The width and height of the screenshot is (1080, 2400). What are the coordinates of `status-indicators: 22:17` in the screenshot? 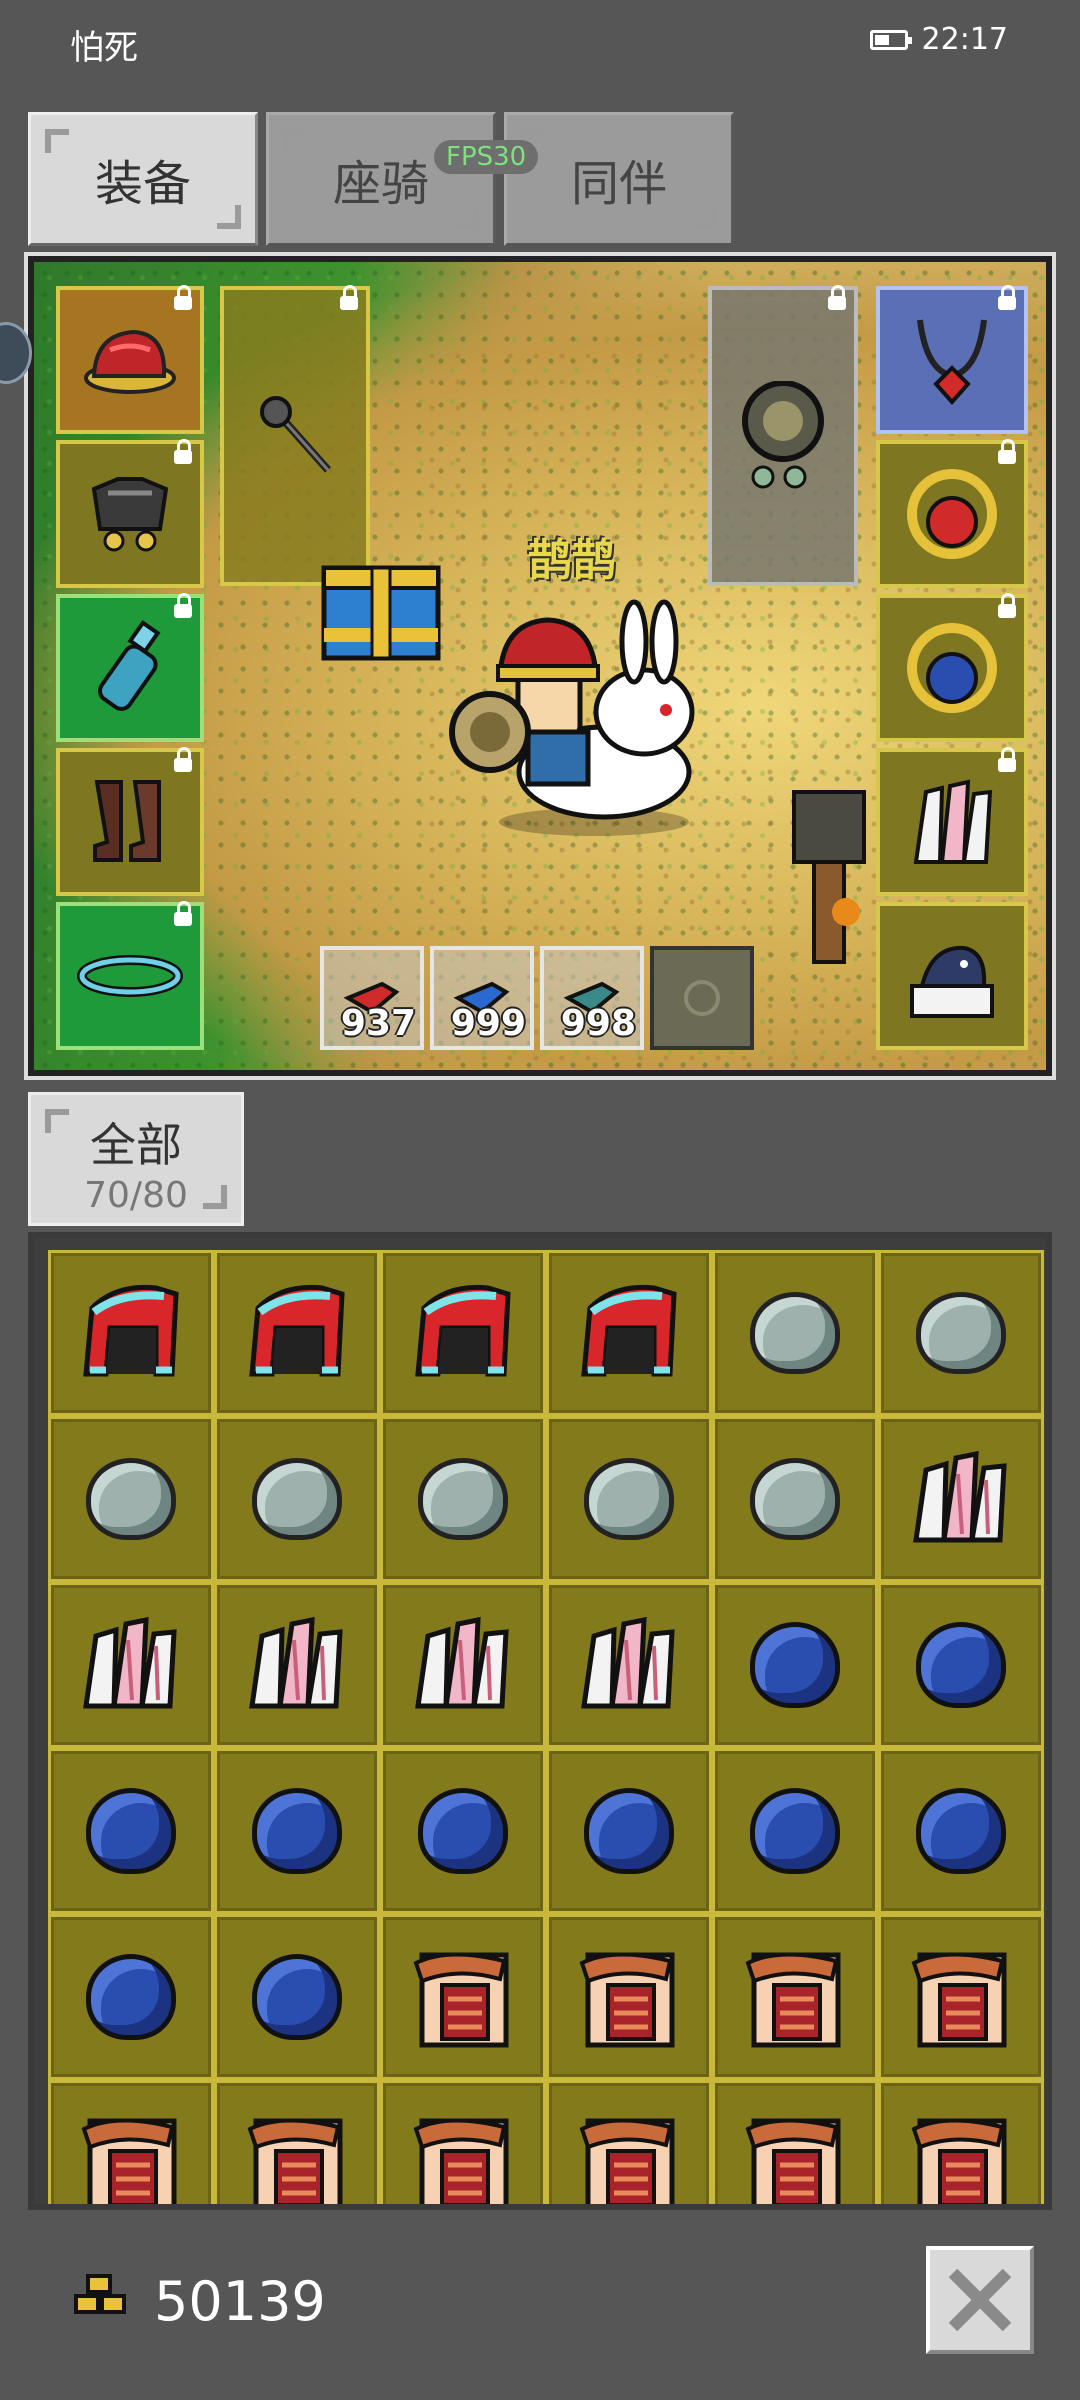 It's located at (938, 39).